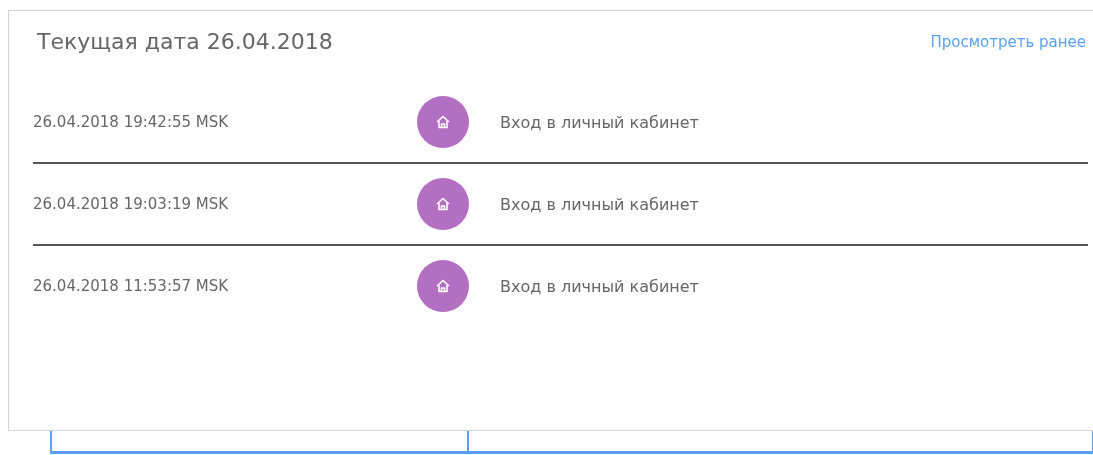 The image size is (1093, 455). I want to click on event-time: 26.04.2018 11:53:57 MSK, so click(131, 286).